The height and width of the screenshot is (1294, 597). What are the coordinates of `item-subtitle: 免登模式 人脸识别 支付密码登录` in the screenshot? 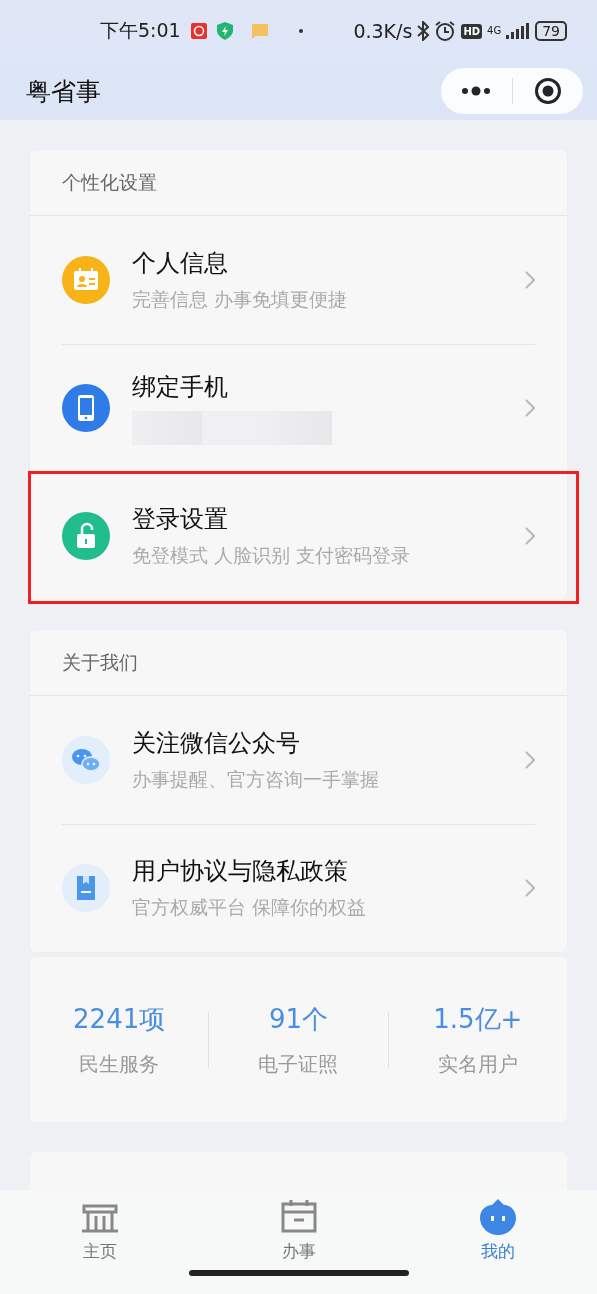 It's located at (272, 555).